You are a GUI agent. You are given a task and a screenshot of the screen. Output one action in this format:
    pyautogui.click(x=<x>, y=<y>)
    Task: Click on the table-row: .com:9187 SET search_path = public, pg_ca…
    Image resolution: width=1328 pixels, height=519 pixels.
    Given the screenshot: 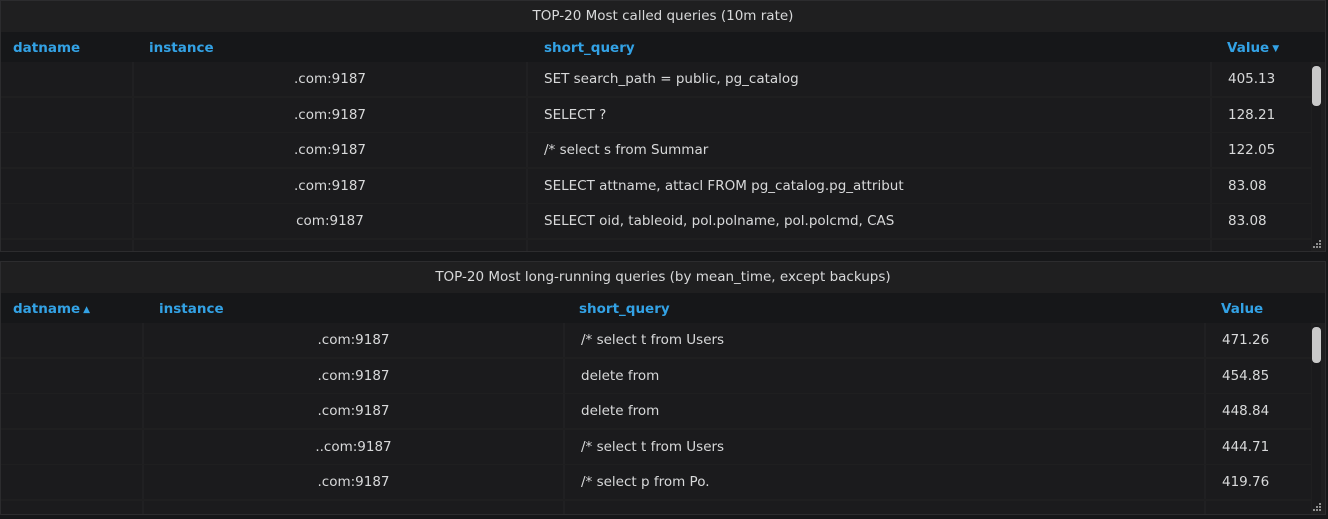 What is the action you would take?
    pyautogui.click(x=656, y=79)
    